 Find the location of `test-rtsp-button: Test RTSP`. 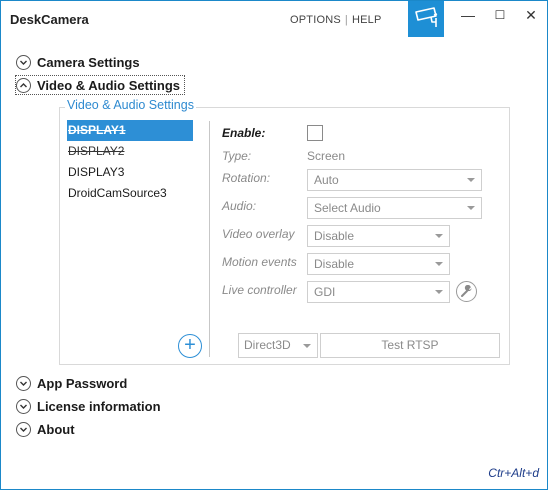

test-rtsp-button: Test RTSP is located at coordinates (410, 345).